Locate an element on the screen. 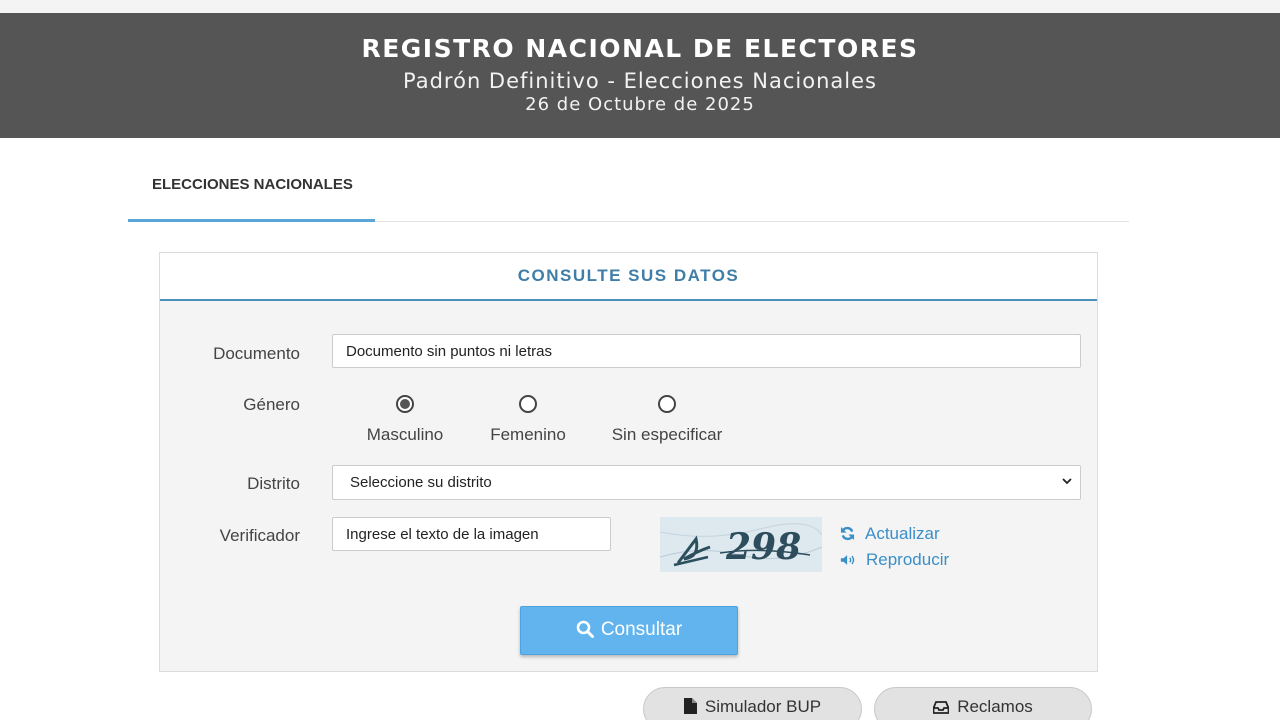 This screenshot has width=1280, height=720. tab-bar: ELECCIONES NACIONALES is located at coordinates (628, 191).